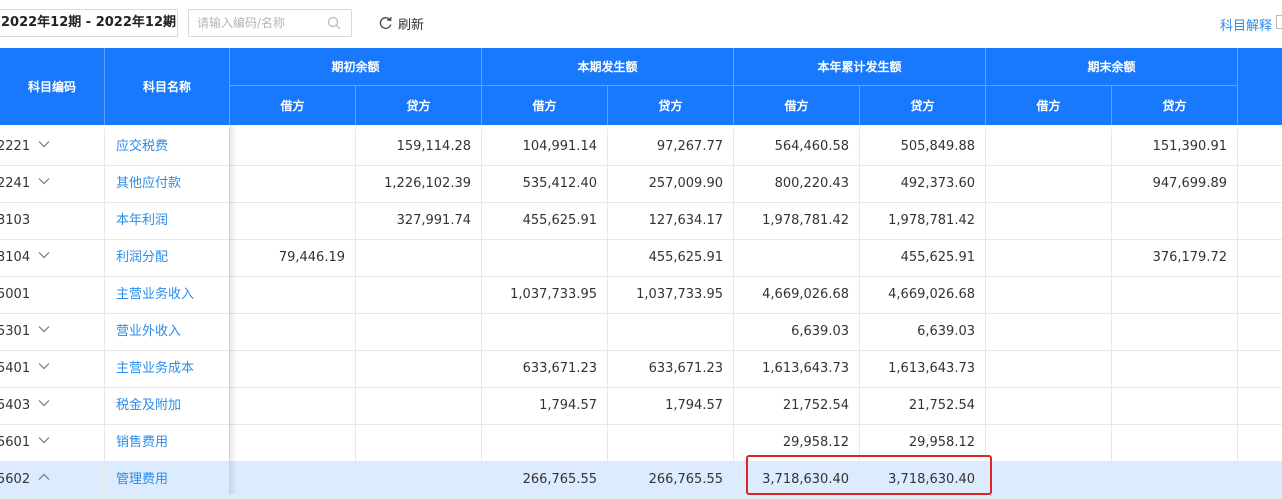 This screenshot has height=499, width=1282. I want to click on search-box, so click(270, 23).